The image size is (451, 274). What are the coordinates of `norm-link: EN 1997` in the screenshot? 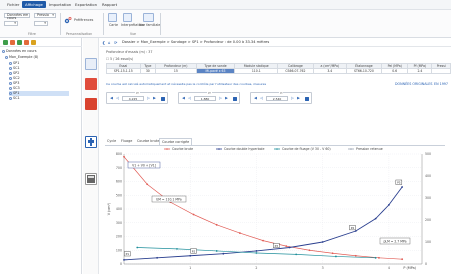 It's located at (441, 84).